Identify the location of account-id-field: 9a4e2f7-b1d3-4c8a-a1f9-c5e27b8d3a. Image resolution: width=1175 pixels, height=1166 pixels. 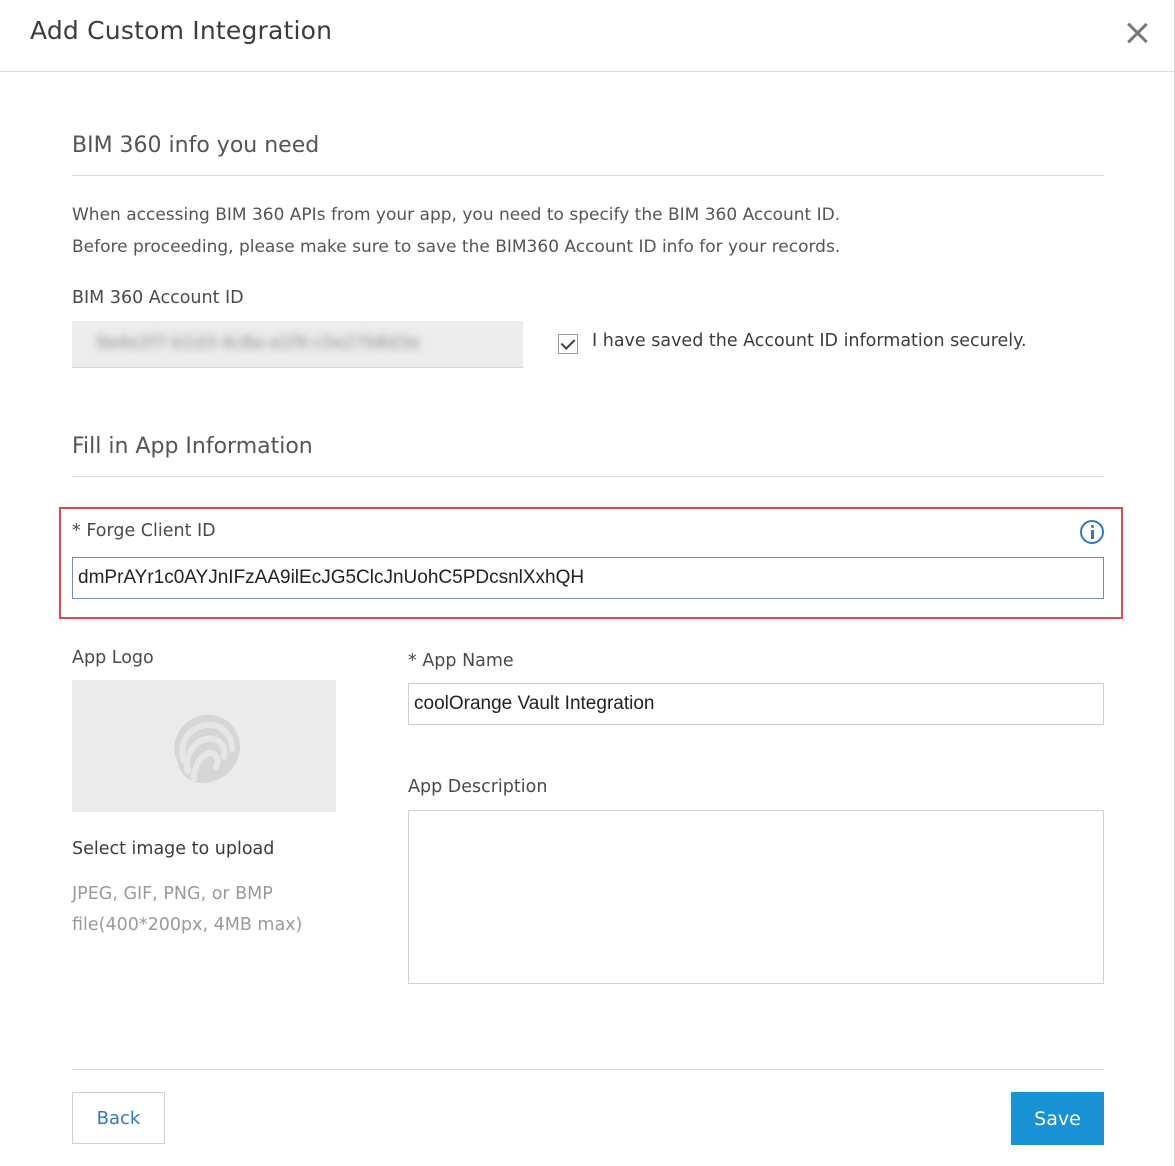
(297, 344).